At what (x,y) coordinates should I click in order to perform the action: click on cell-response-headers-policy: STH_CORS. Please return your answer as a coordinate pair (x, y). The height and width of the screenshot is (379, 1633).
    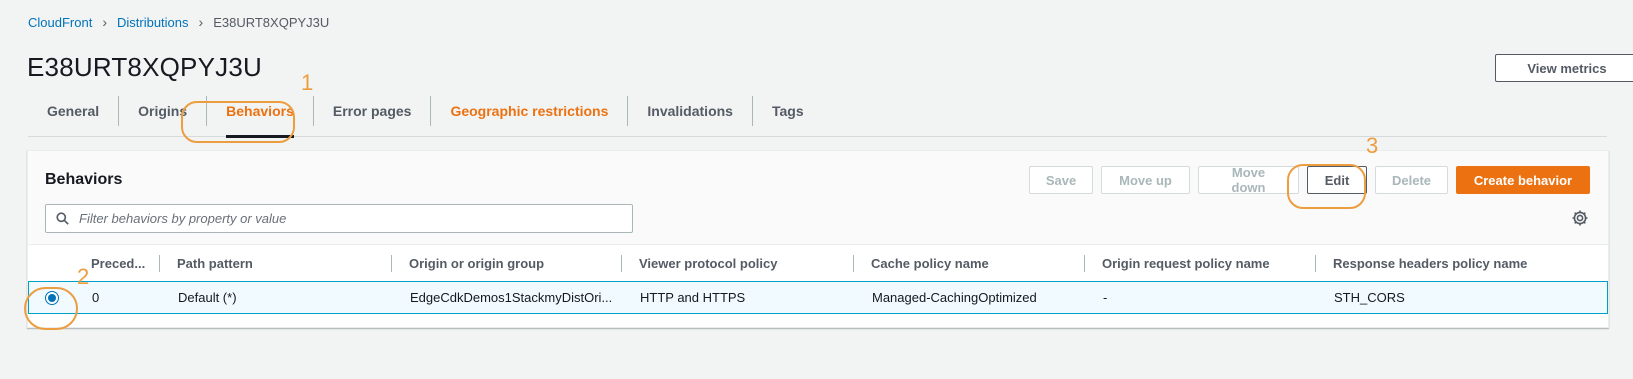
    Looking at the image, I should click on (1369, 297).